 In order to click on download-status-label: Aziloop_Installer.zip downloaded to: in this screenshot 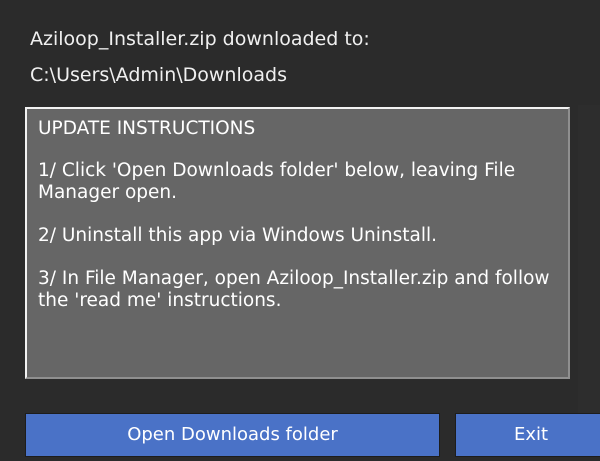, I will do `click(200, 39)`.